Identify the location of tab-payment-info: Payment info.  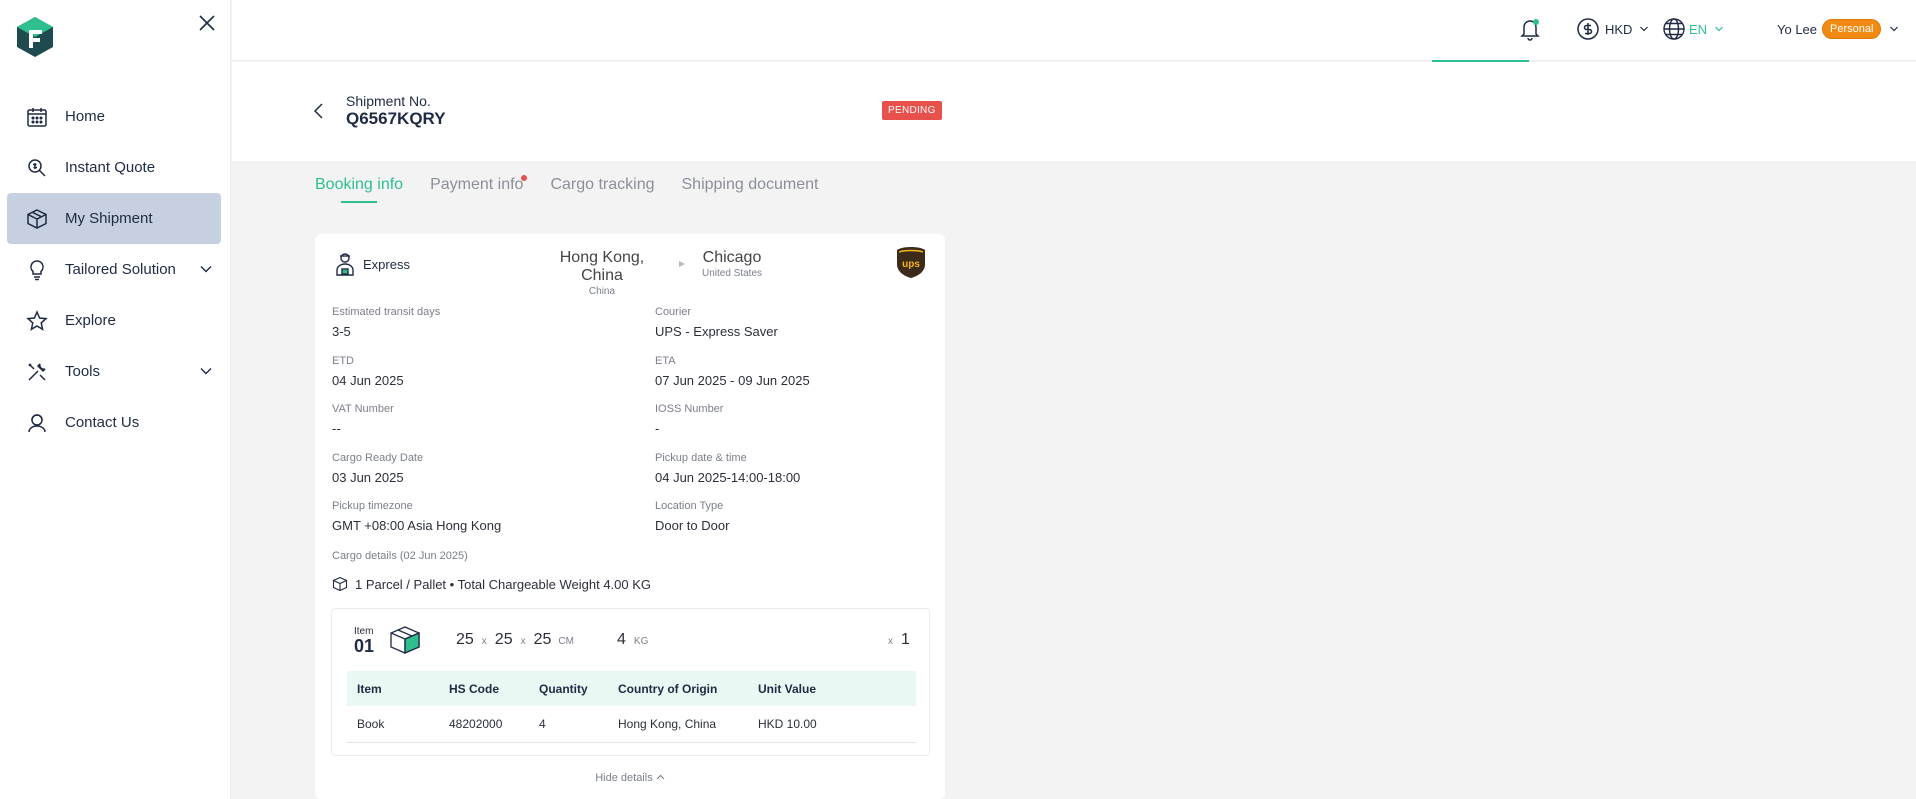
(479, 189).